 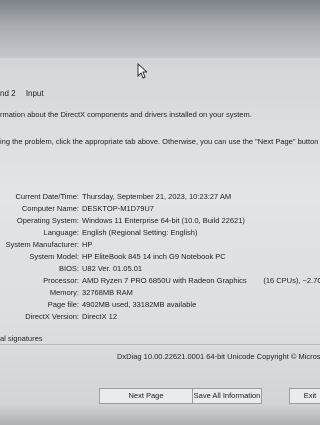 I want to click on info-label: Computer Name:, so click(x=50, y=208).